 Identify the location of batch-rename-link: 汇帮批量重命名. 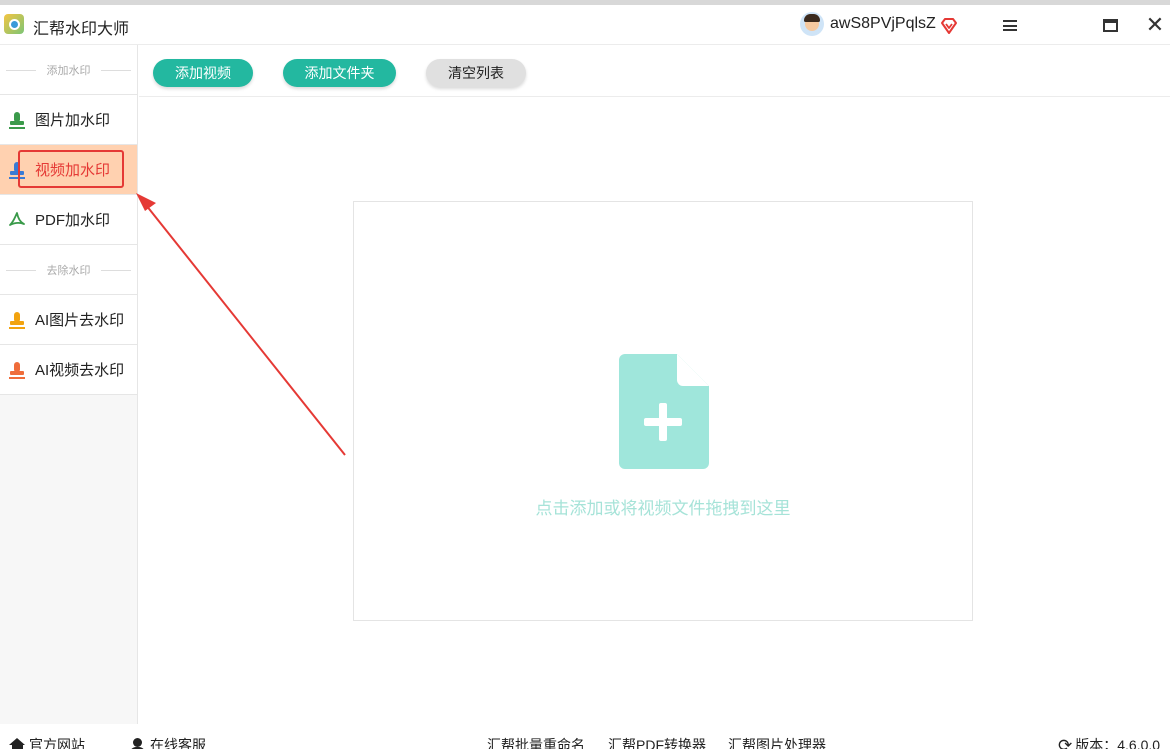
(536, 742).